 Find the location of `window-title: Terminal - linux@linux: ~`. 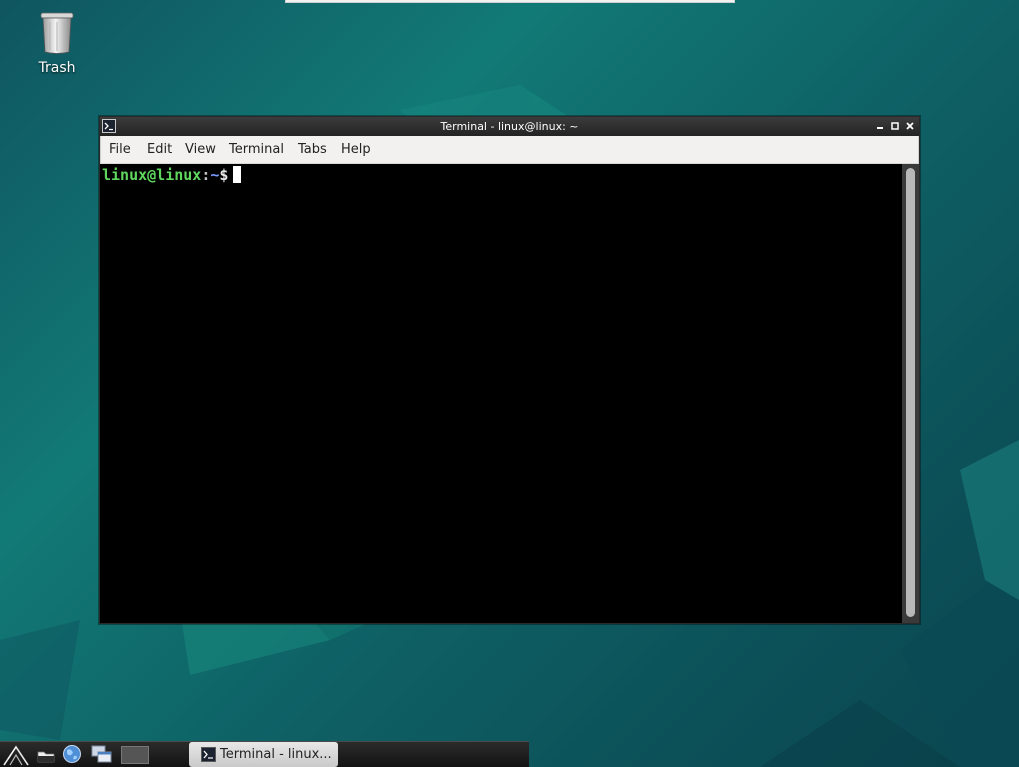

window-title: Terminal - linux@linux: ~ is located at coordinates (509, 126).